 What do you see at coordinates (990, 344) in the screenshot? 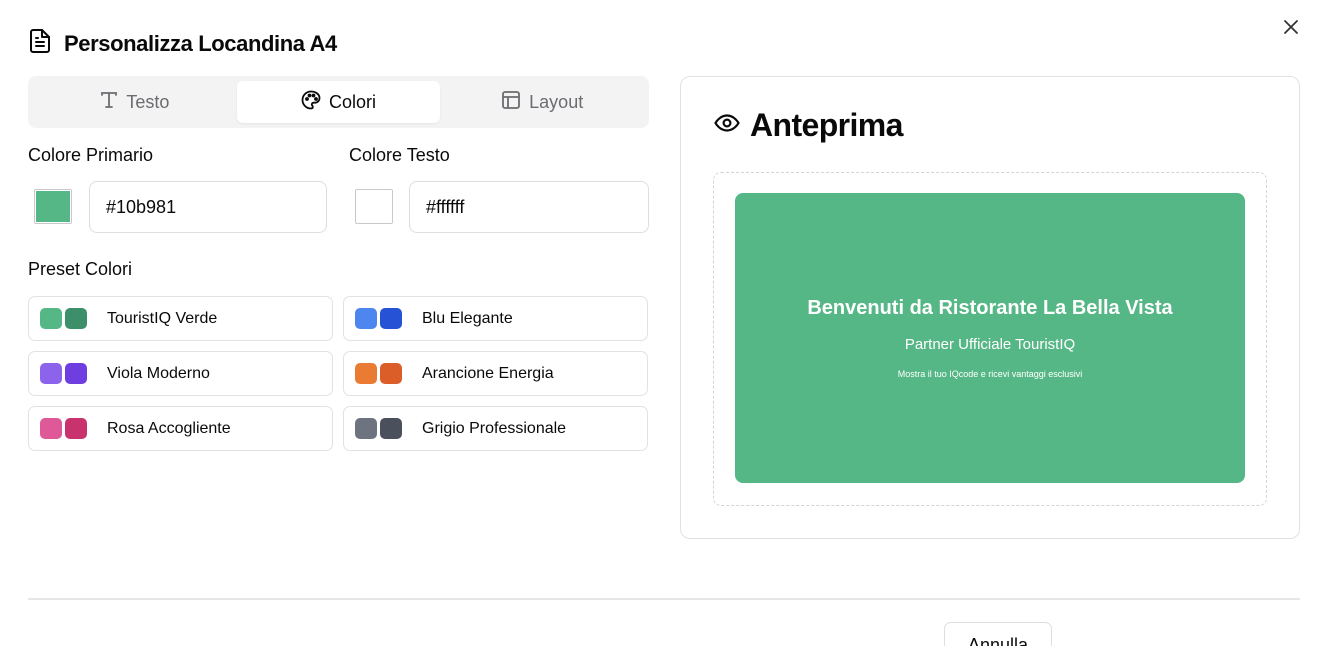
I see `poster-subtitle: Partner Ufficiale TouristIQ` at bounding box center [990, 344].